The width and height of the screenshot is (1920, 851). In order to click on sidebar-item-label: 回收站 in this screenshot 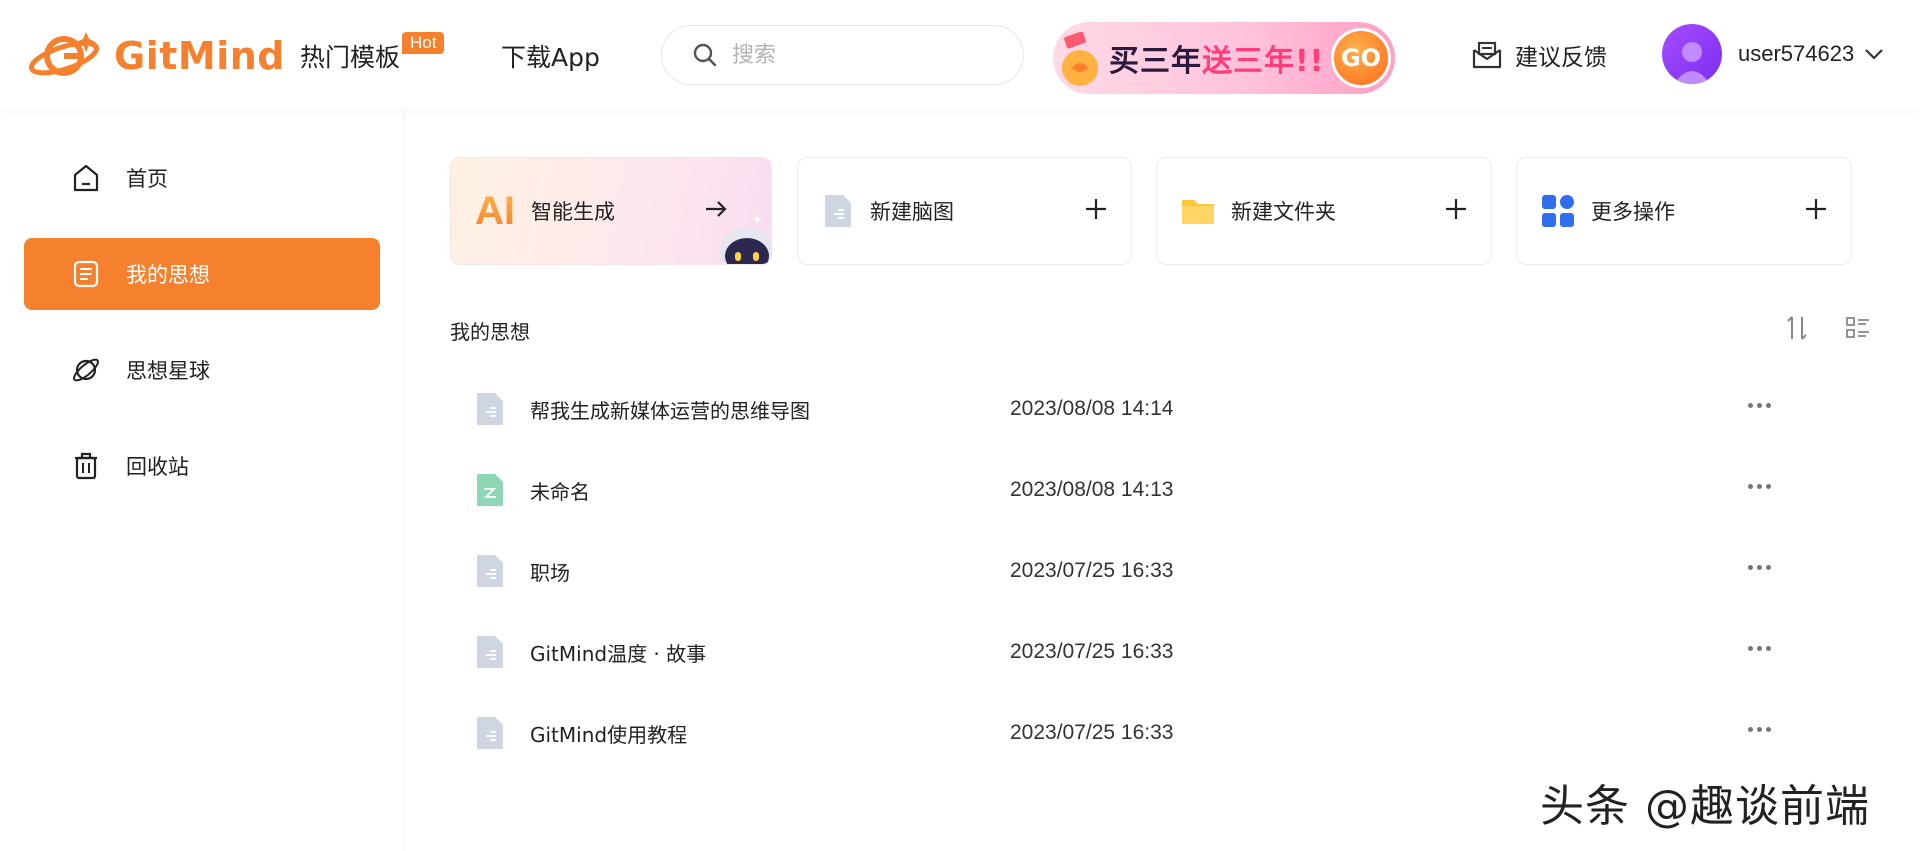, I will do `click(157, 467)`.